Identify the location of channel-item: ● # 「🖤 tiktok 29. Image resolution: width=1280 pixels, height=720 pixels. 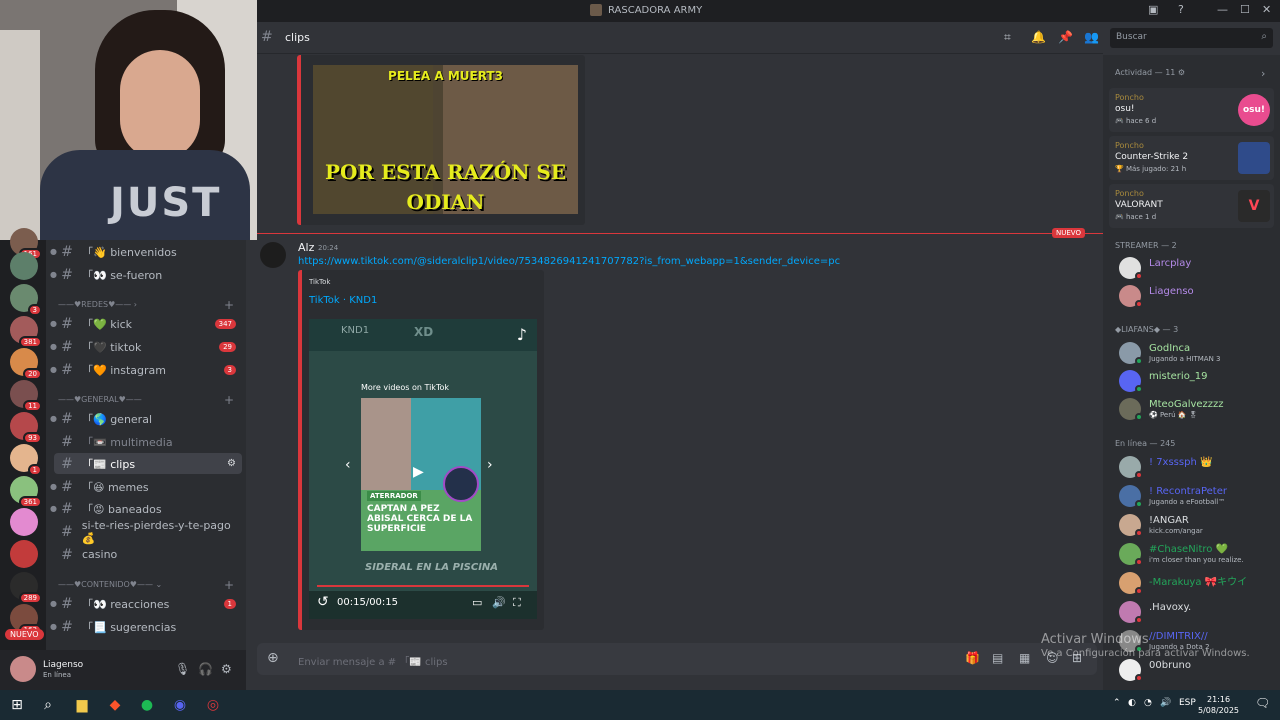
(146, 346).